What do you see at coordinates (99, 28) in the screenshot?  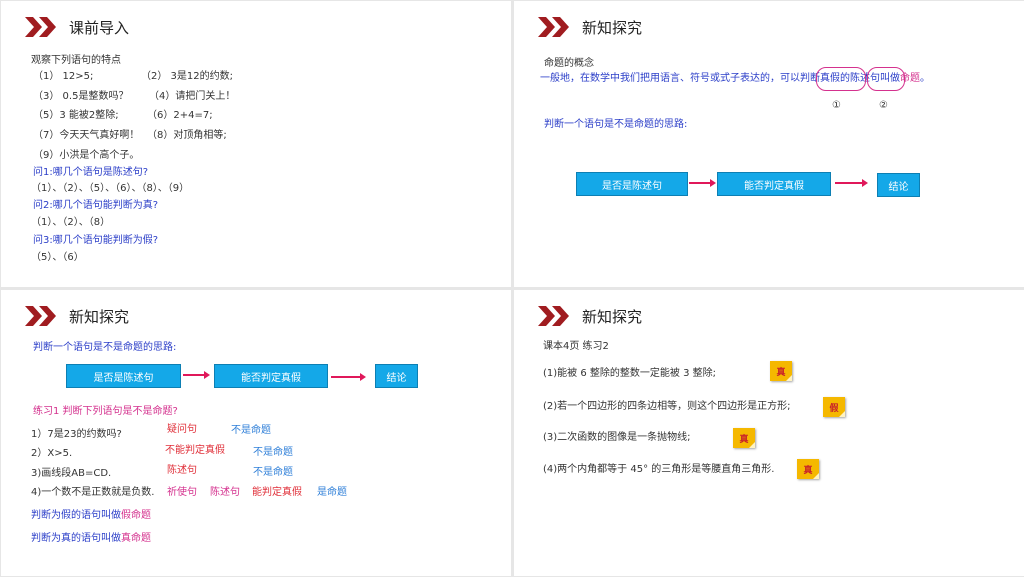 I see `slide-title: 课前导入` at bounding box center [99, 28].